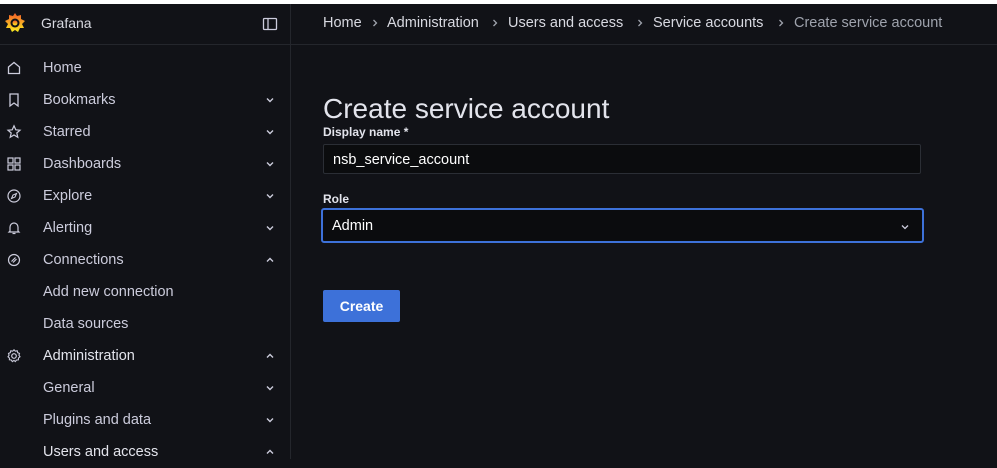  What do you see at coordinates (145, 100) in the screenshot?
I see `sidebar-item-bookmarks: Bookmarks` at bounding box center [145, 100].